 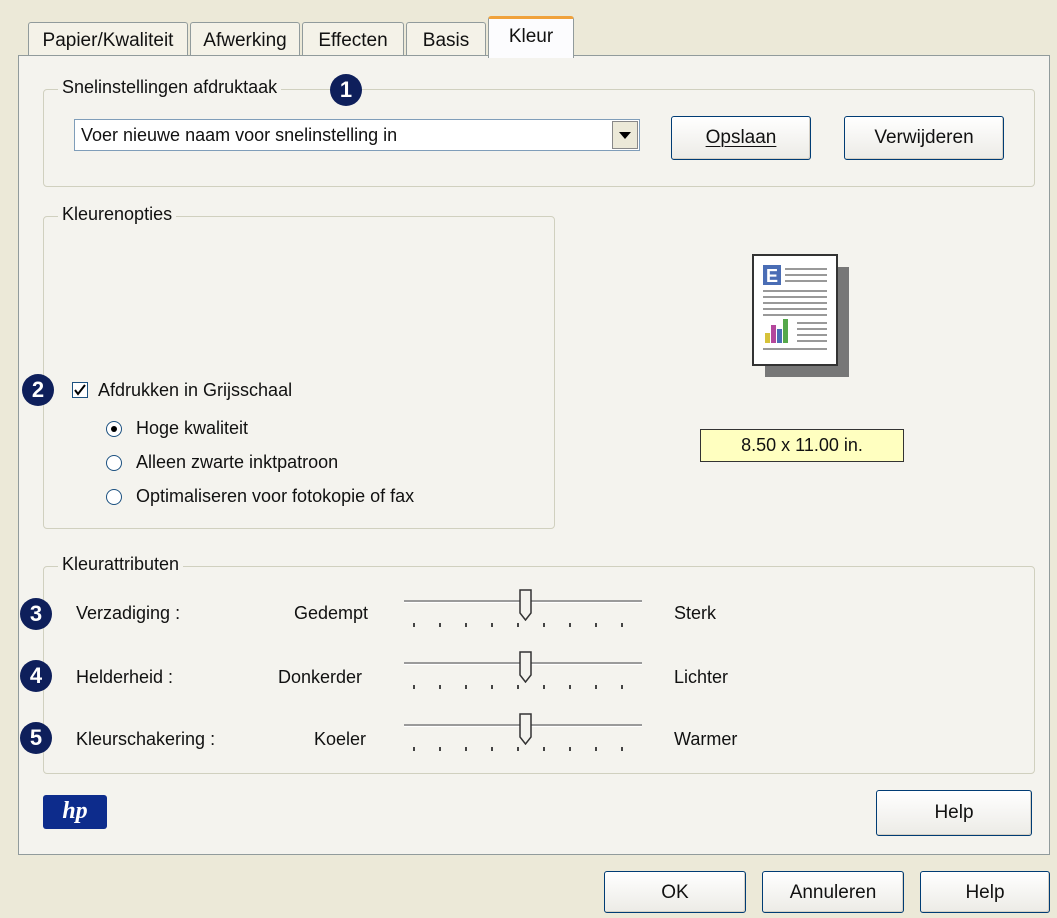 I want to click on chevron-down-icon, so click(x=625, y=135).